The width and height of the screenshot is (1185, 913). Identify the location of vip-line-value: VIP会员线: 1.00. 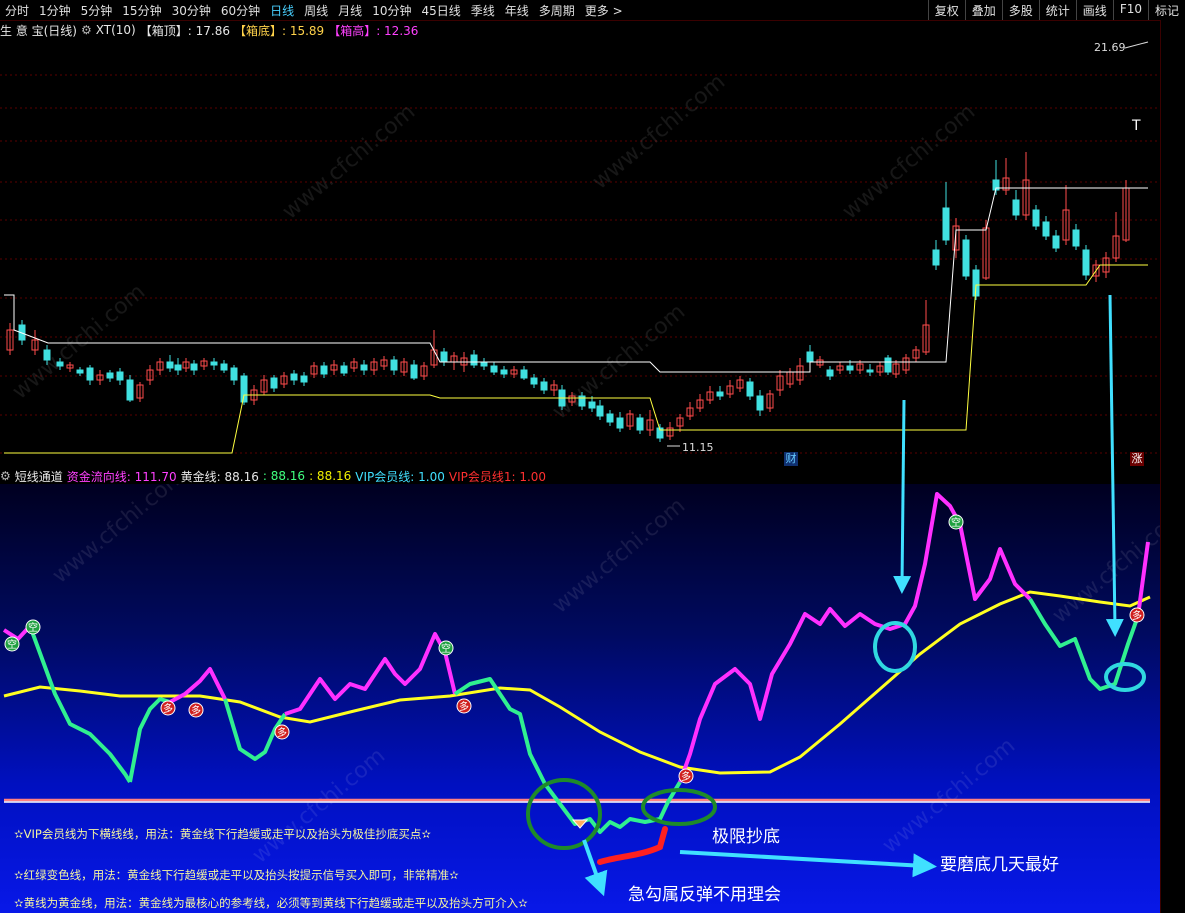
(400, 476).